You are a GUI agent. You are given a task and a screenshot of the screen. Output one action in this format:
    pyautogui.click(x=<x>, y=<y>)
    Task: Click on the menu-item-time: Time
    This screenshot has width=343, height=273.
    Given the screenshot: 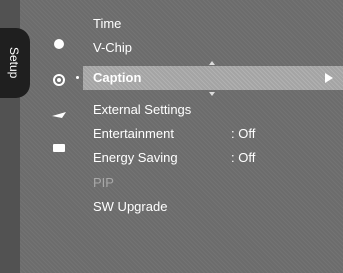 What is the action you would take?
    pyautogui.click(x=107, y=24)
    